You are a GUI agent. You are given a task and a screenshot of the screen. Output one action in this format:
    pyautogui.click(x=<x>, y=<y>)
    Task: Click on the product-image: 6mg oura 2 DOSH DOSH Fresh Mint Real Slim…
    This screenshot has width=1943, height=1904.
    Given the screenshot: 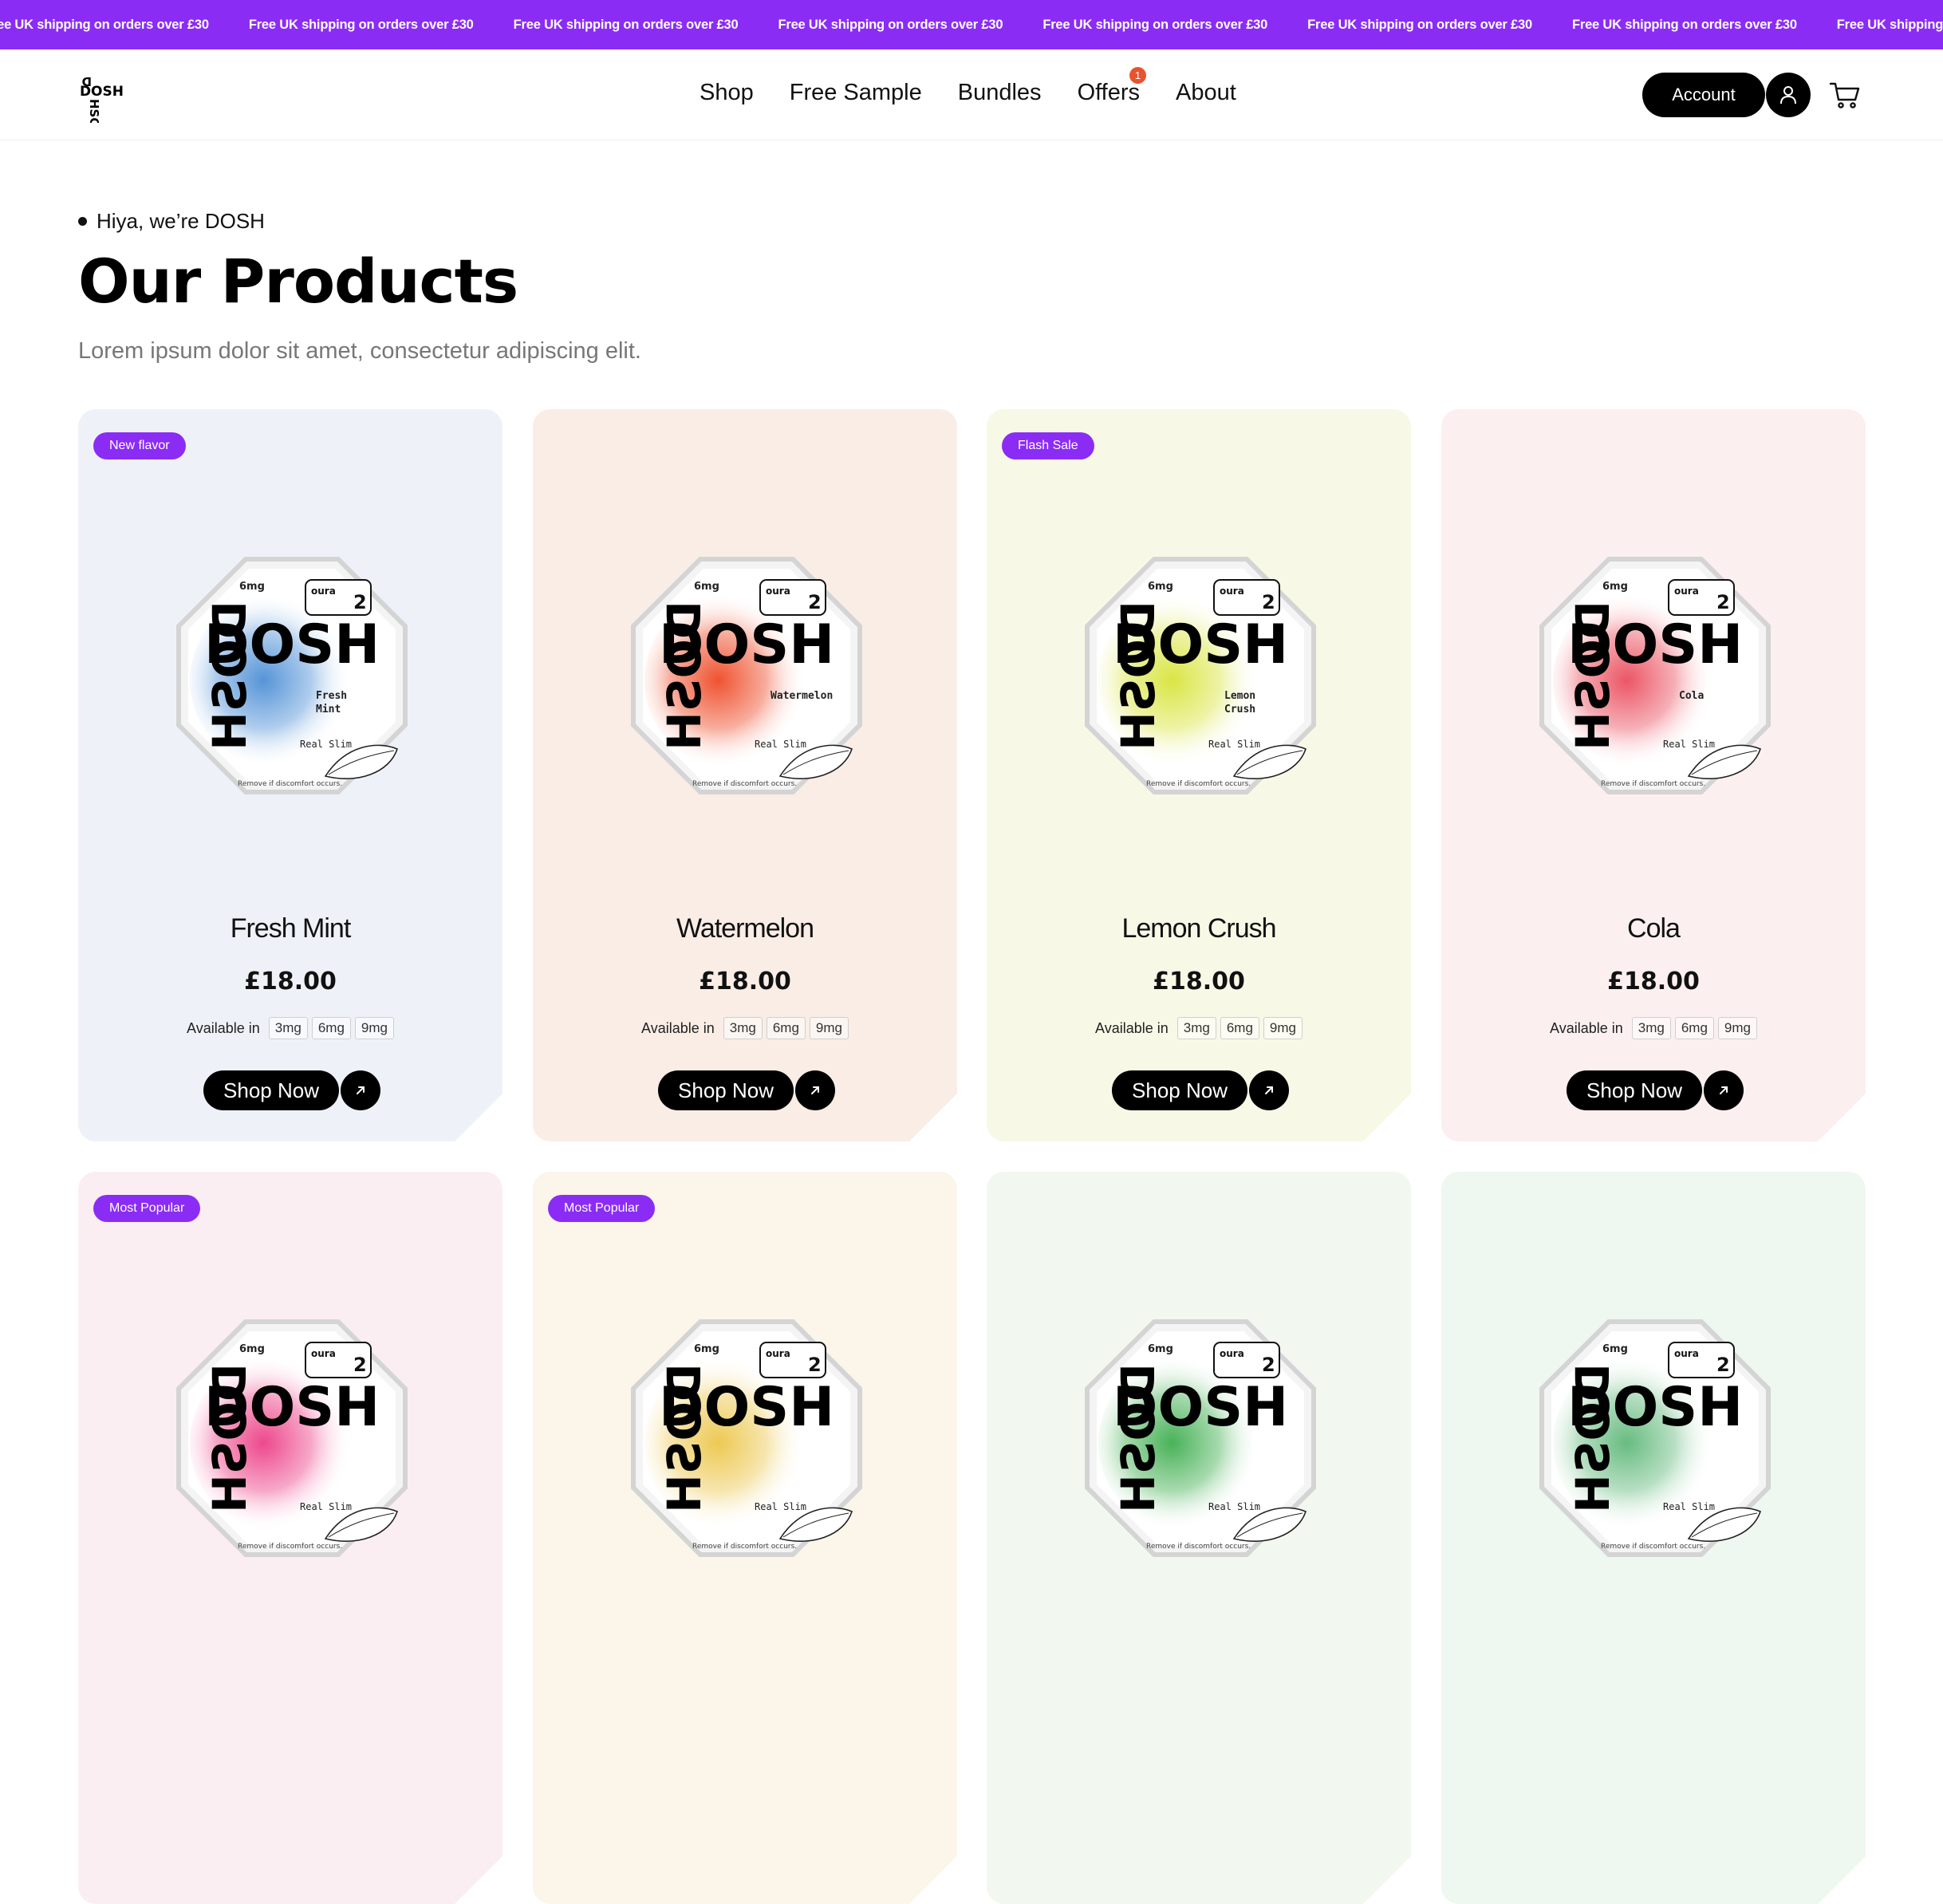 What is the action you would take?
    pyautogui.click(x=292, y=679)
    